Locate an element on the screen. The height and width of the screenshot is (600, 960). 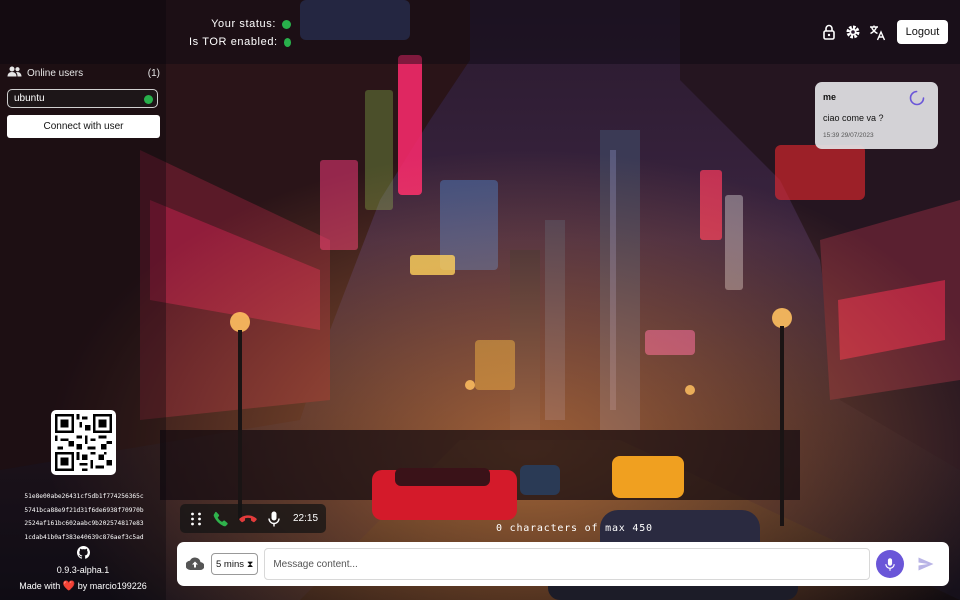
call-controls: 22:15 is located at coordinates (253, 518).